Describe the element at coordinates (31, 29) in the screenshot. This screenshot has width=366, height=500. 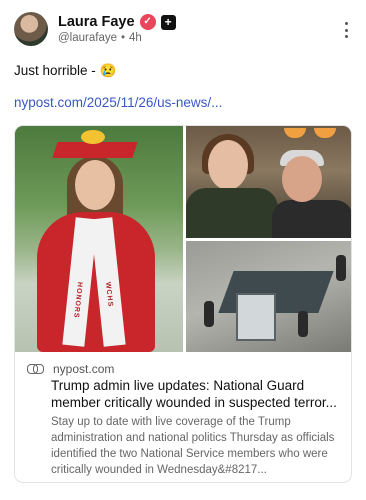
I see `avatar` at that location.